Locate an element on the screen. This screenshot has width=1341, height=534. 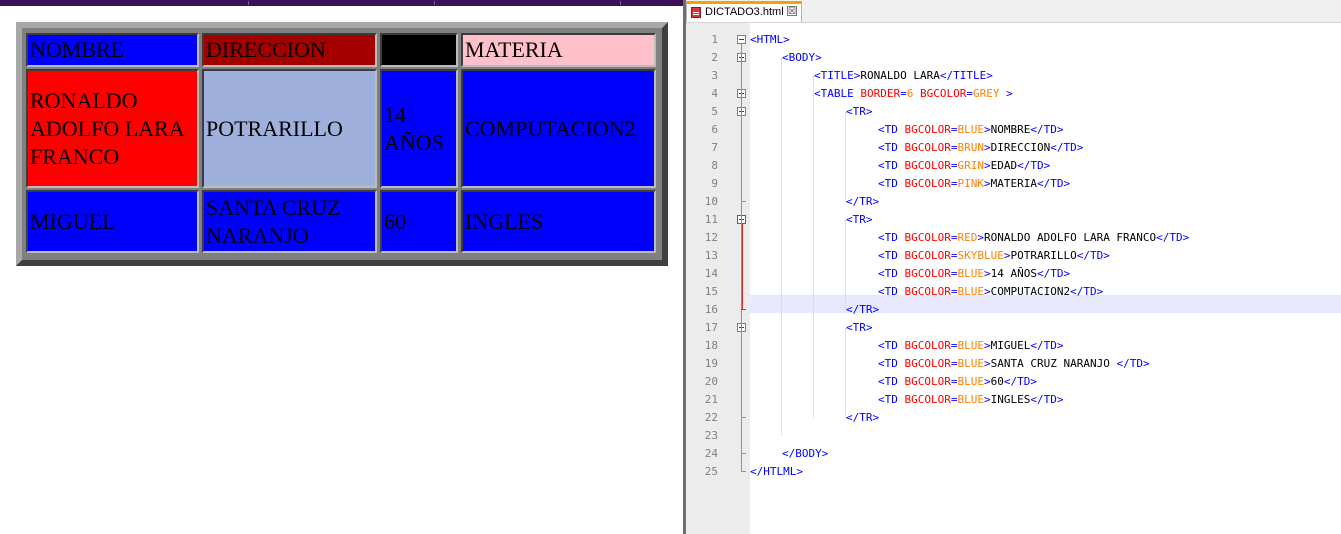
code-token-text: COMPUTACION2 is located at coordinates (1030, 291).